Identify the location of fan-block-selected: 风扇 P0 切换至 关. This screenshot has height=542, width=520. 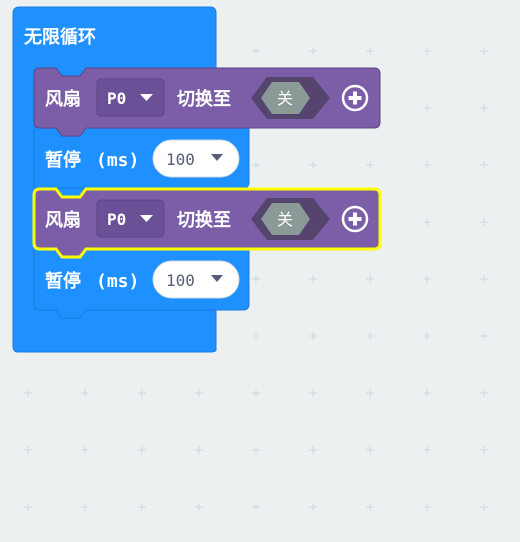
(207, 223).